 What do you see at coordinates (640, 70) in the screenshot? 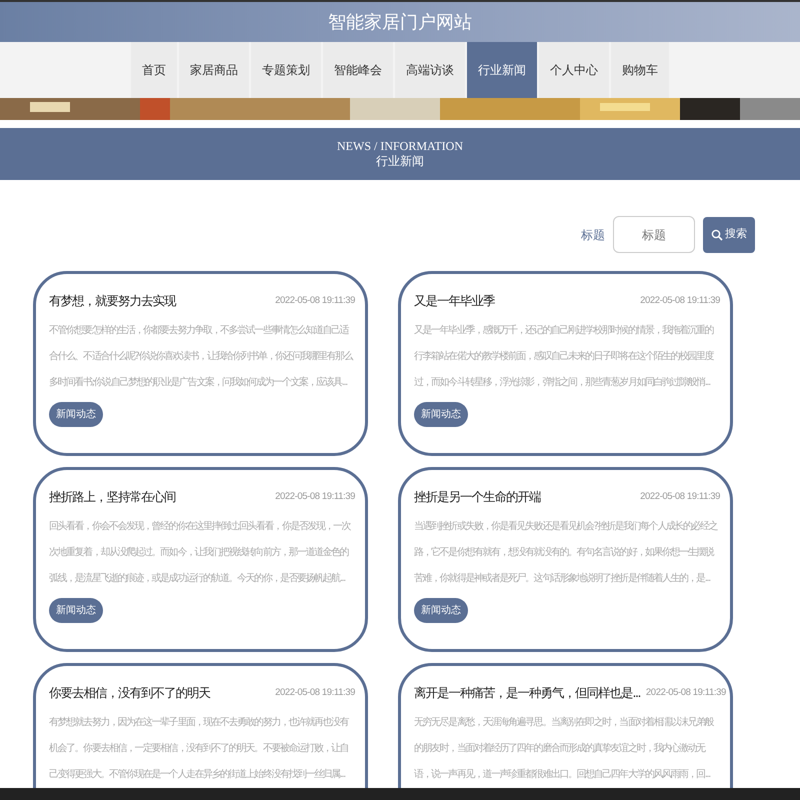
I see `nav-tab: 购物车` at bounding box center [640, 70].